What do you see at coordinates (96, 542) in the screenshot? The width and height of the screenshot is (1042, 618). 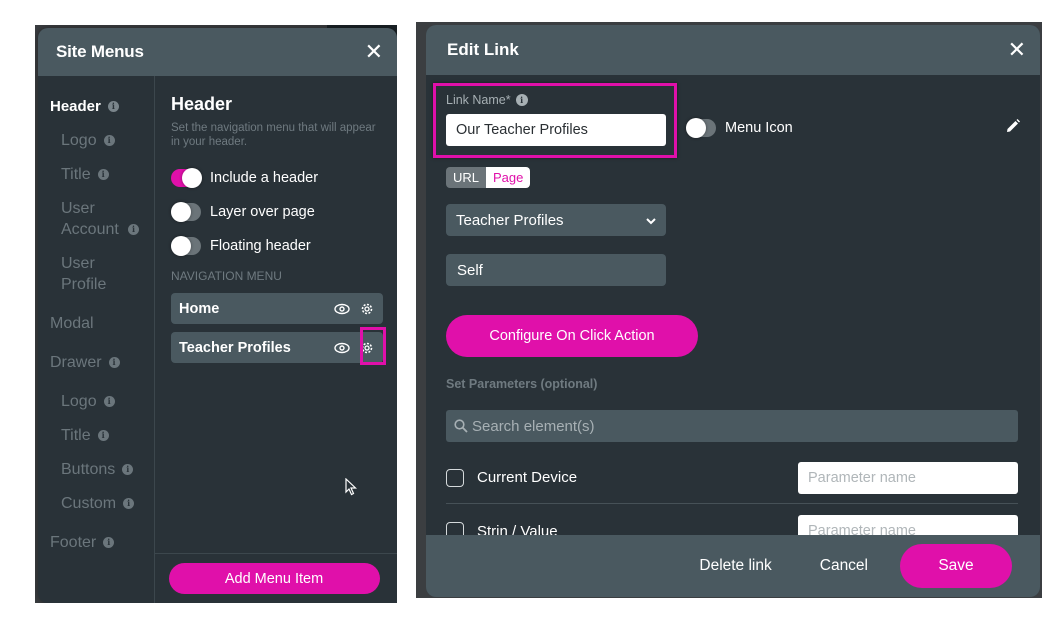 I see `sidebar-item-footer: Footer i` at bounding box center [96, 542].